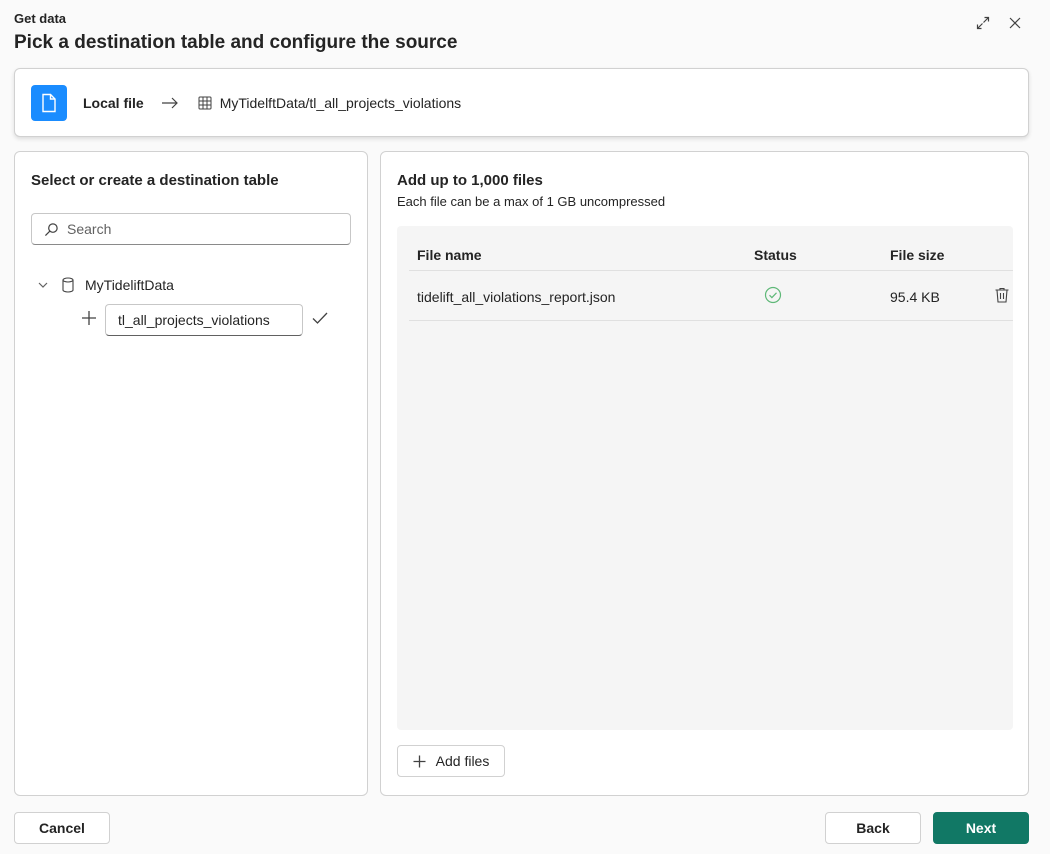 The width and height of the screenshot is (1050, 854). Describe the element at coordinates (62, 828) in the screenshot. I see `cancel-button: Cancel` at that location.